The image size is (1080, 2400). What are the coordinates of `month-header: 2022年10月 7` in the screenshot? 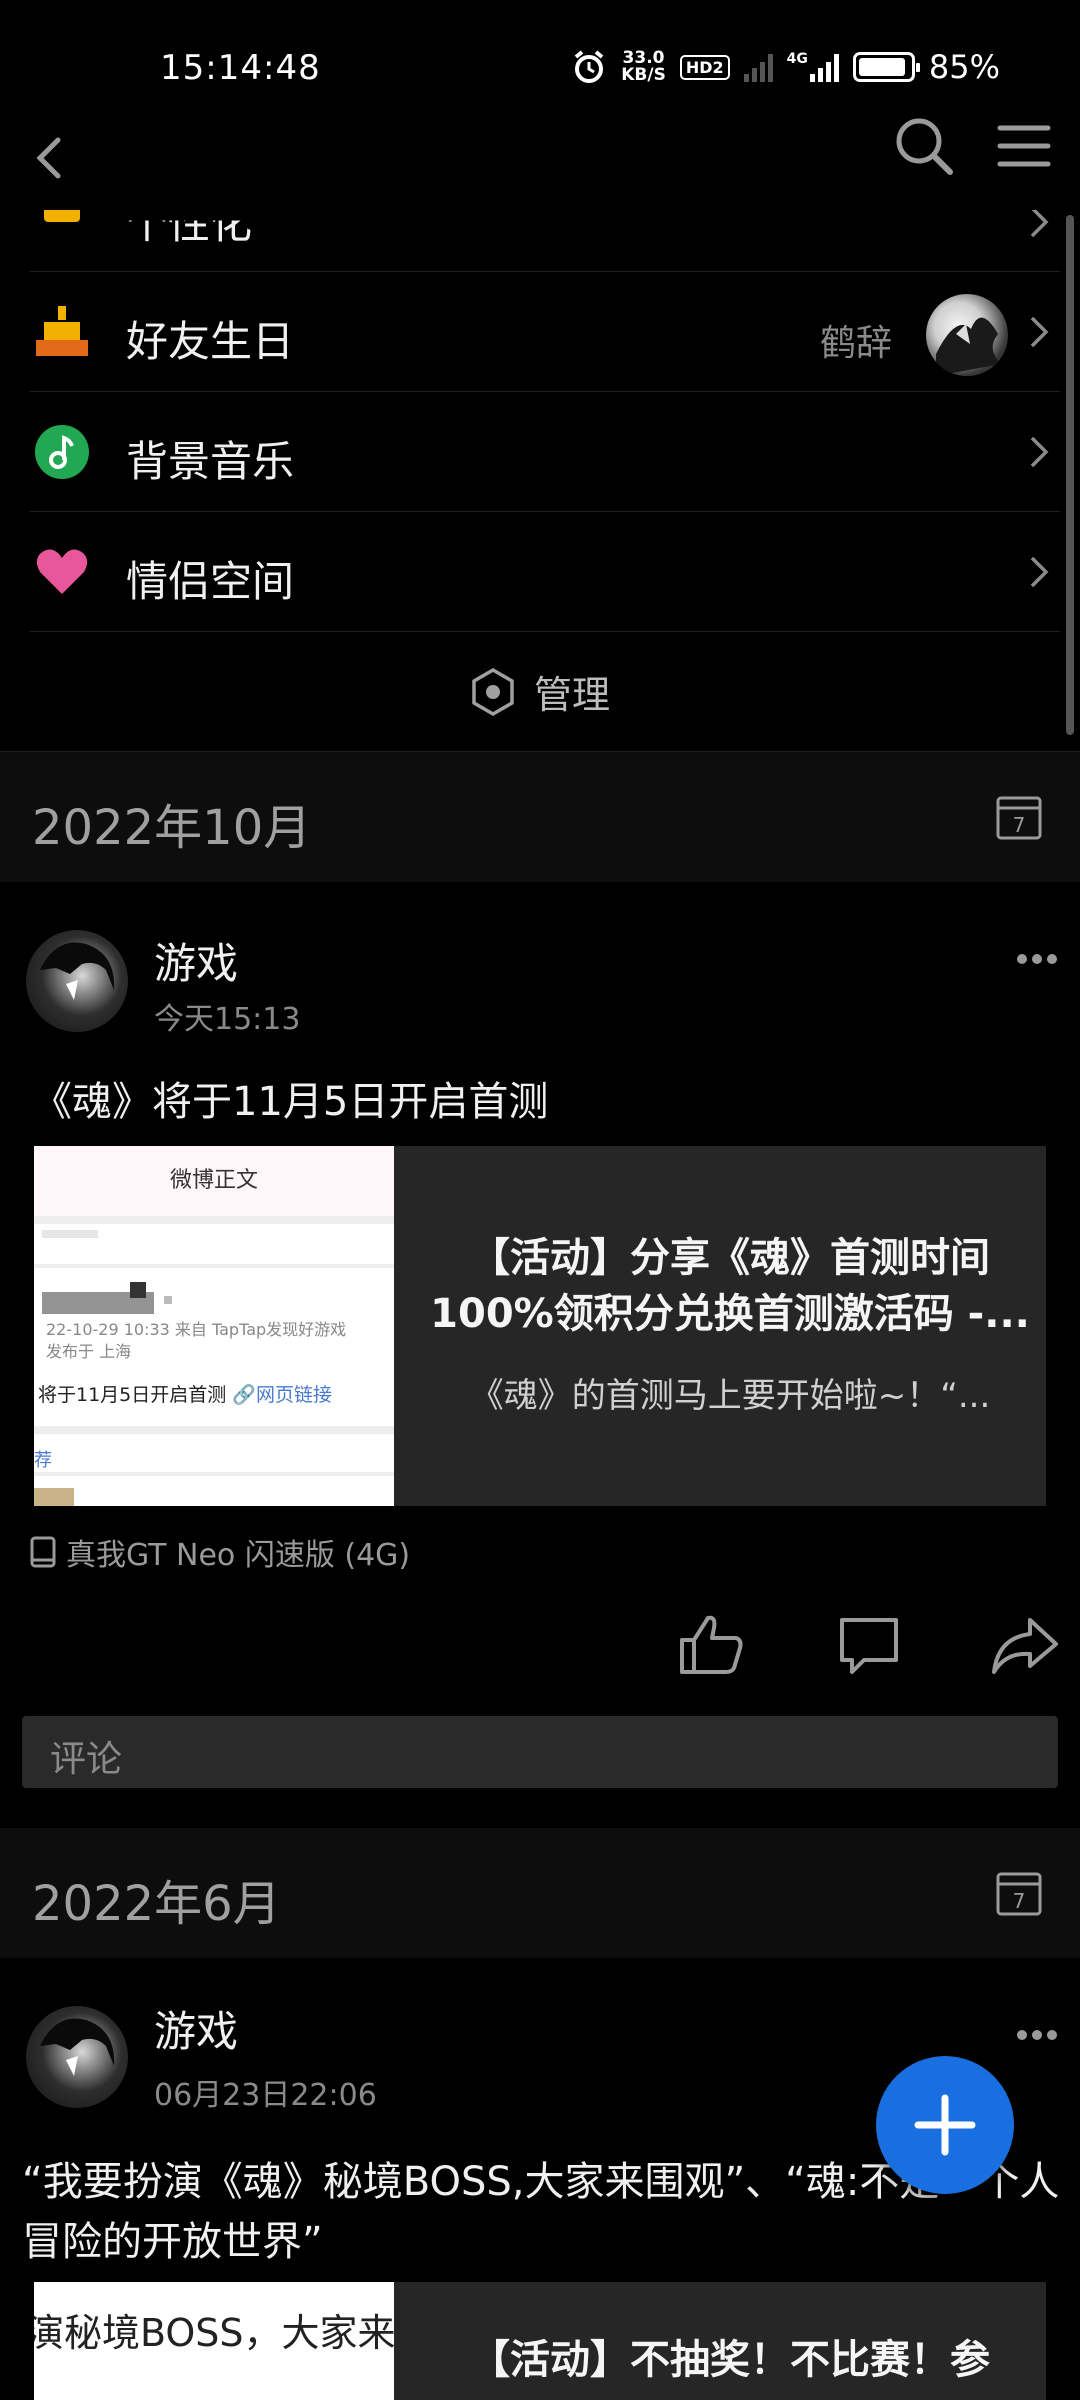 It's located at (540, 817).